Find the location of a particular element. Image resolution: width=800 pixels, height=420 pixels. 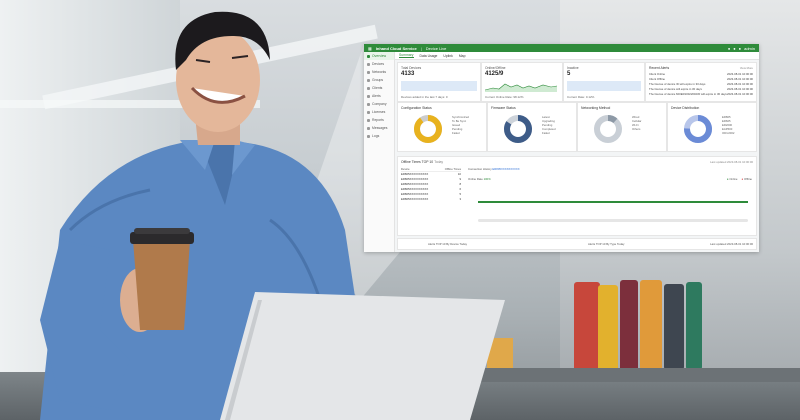

period-select: Today is located at coordinates (438, 162).